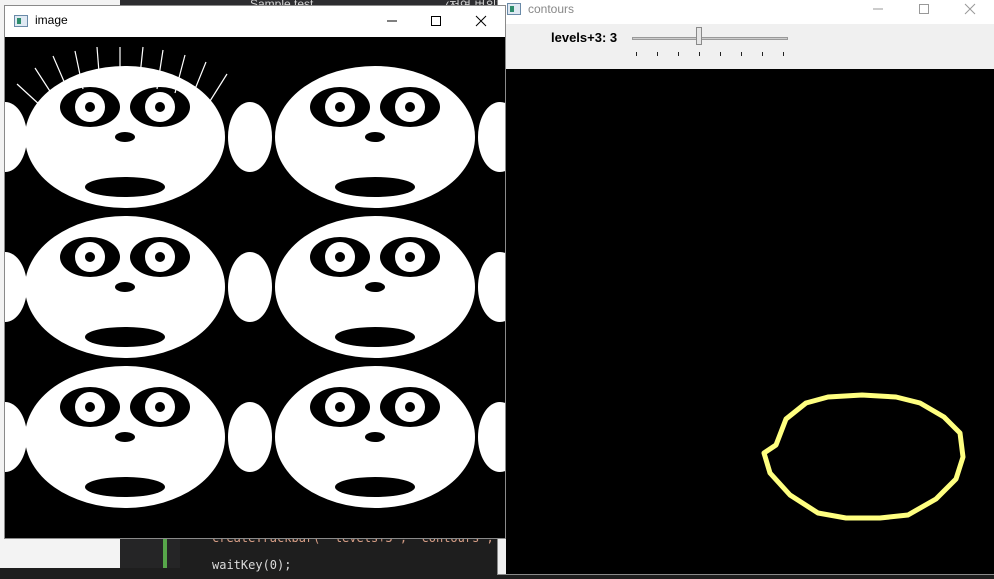 This screenshot has height=579, width=994. I want to click on trackbar-label: levels+3: 3, so click(584, 37).